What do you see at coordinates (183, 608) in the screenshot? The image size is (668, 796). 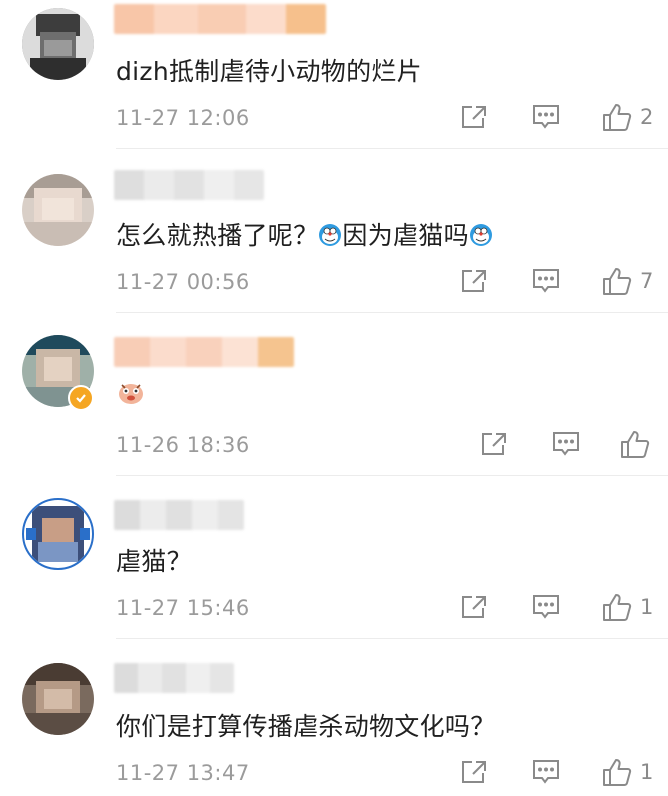 I see `comment-timestamp: 11-27 15:46` at bounding box center [183, 608].